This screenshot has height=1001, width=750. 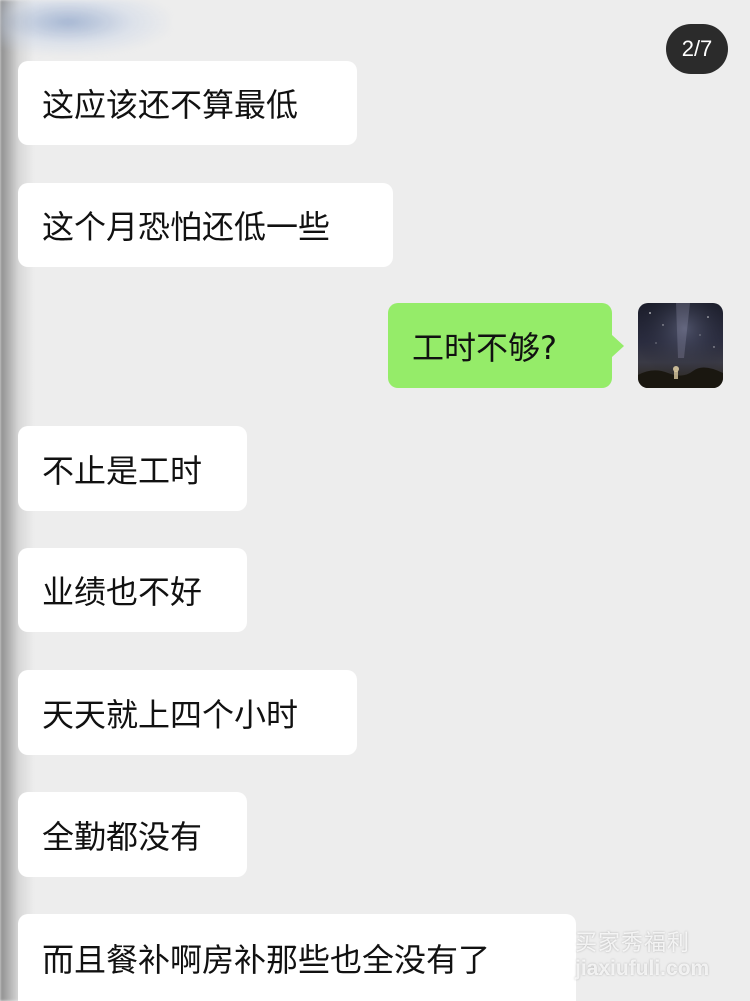 I want to click on message-bubble: 天天就上四个小时, so click(x=187, y=712).